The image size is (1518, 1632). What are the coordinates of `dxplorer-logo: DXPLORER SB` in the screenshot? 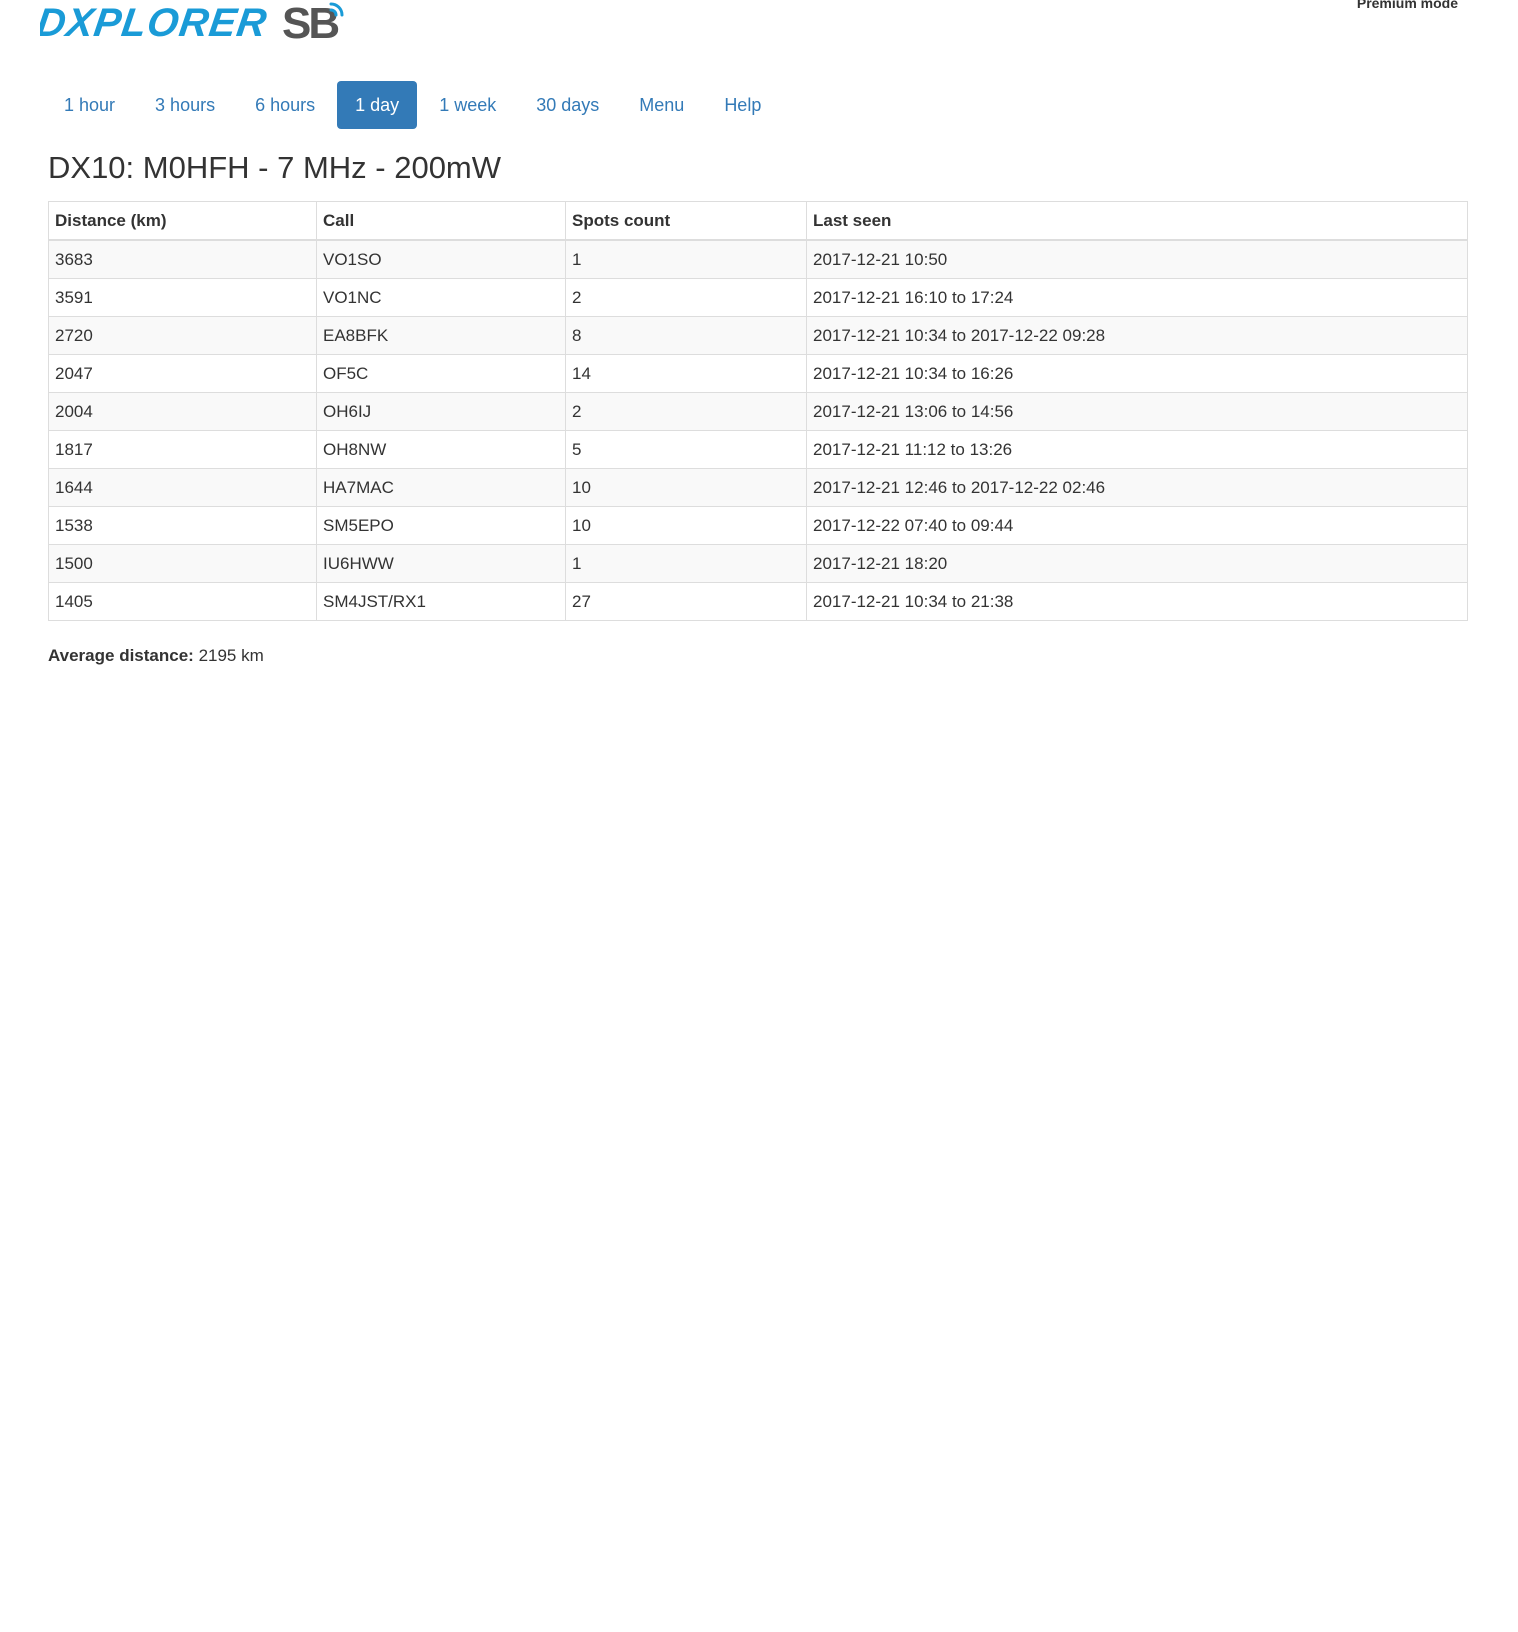 It's located at (200, 23).